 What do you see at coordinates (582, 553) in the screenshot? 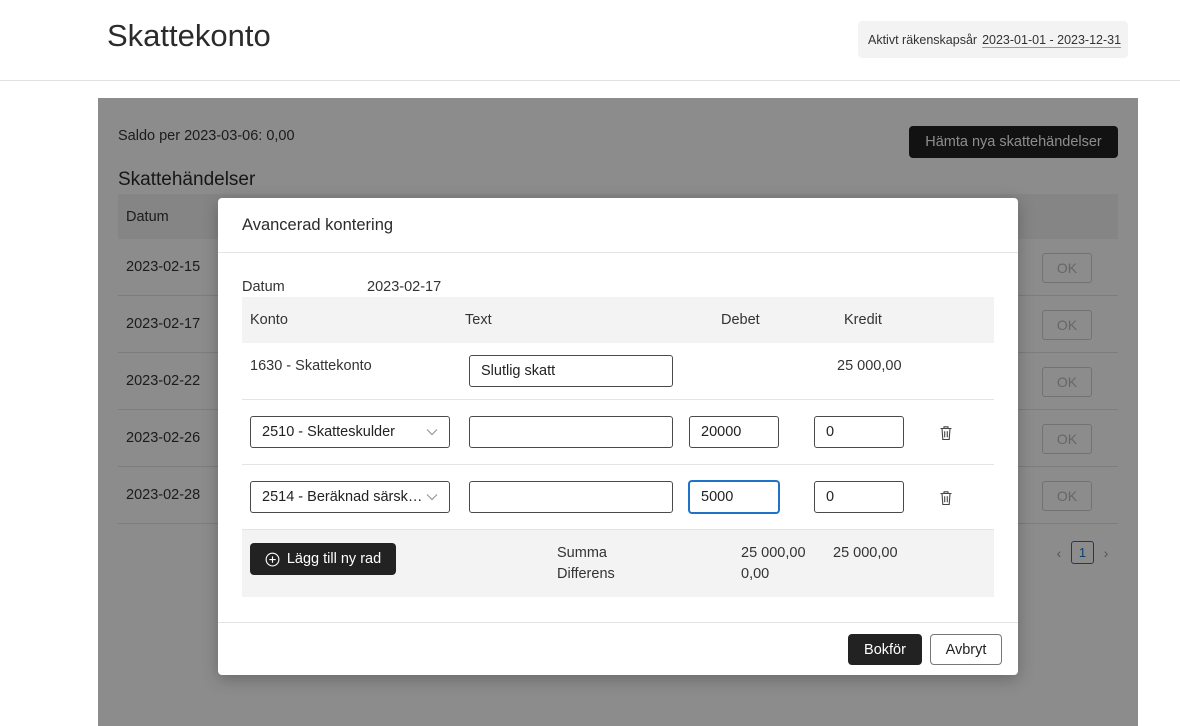
I see `sum-label: Summa` at bounding box center [582, 553].